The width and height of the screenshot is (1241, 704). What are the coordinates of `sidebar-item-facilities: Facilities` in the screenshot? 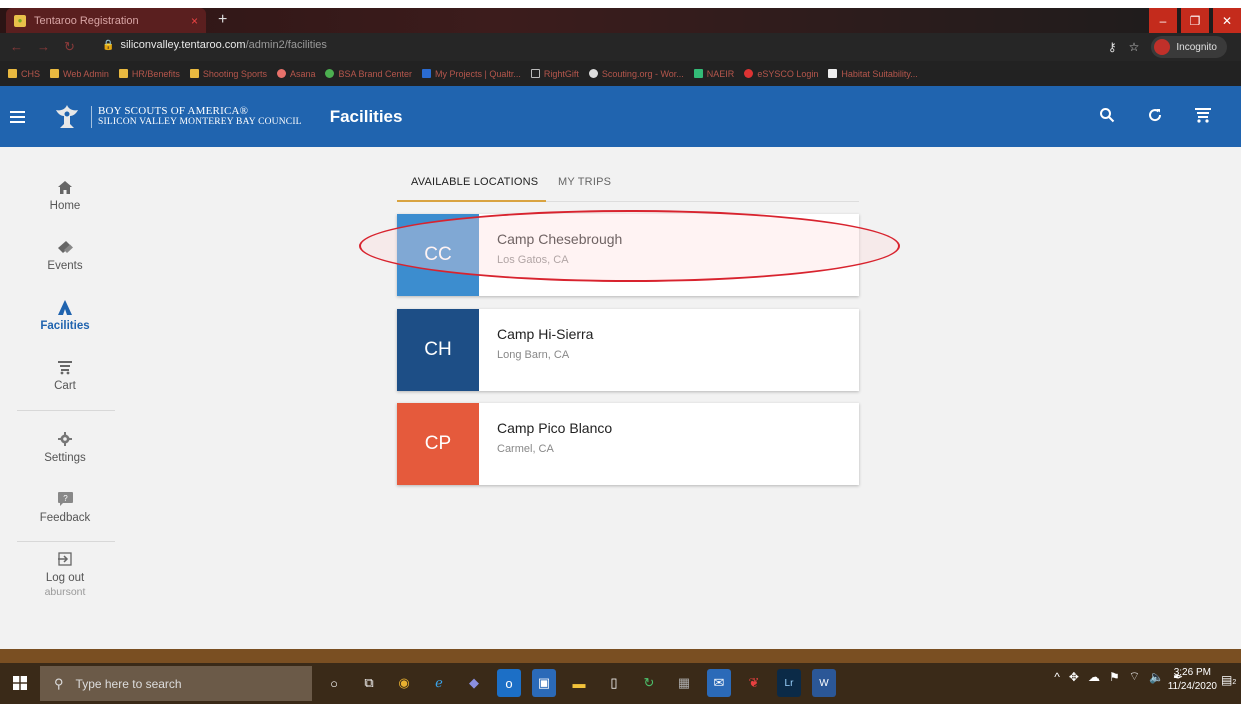 It's located at (65, 314).